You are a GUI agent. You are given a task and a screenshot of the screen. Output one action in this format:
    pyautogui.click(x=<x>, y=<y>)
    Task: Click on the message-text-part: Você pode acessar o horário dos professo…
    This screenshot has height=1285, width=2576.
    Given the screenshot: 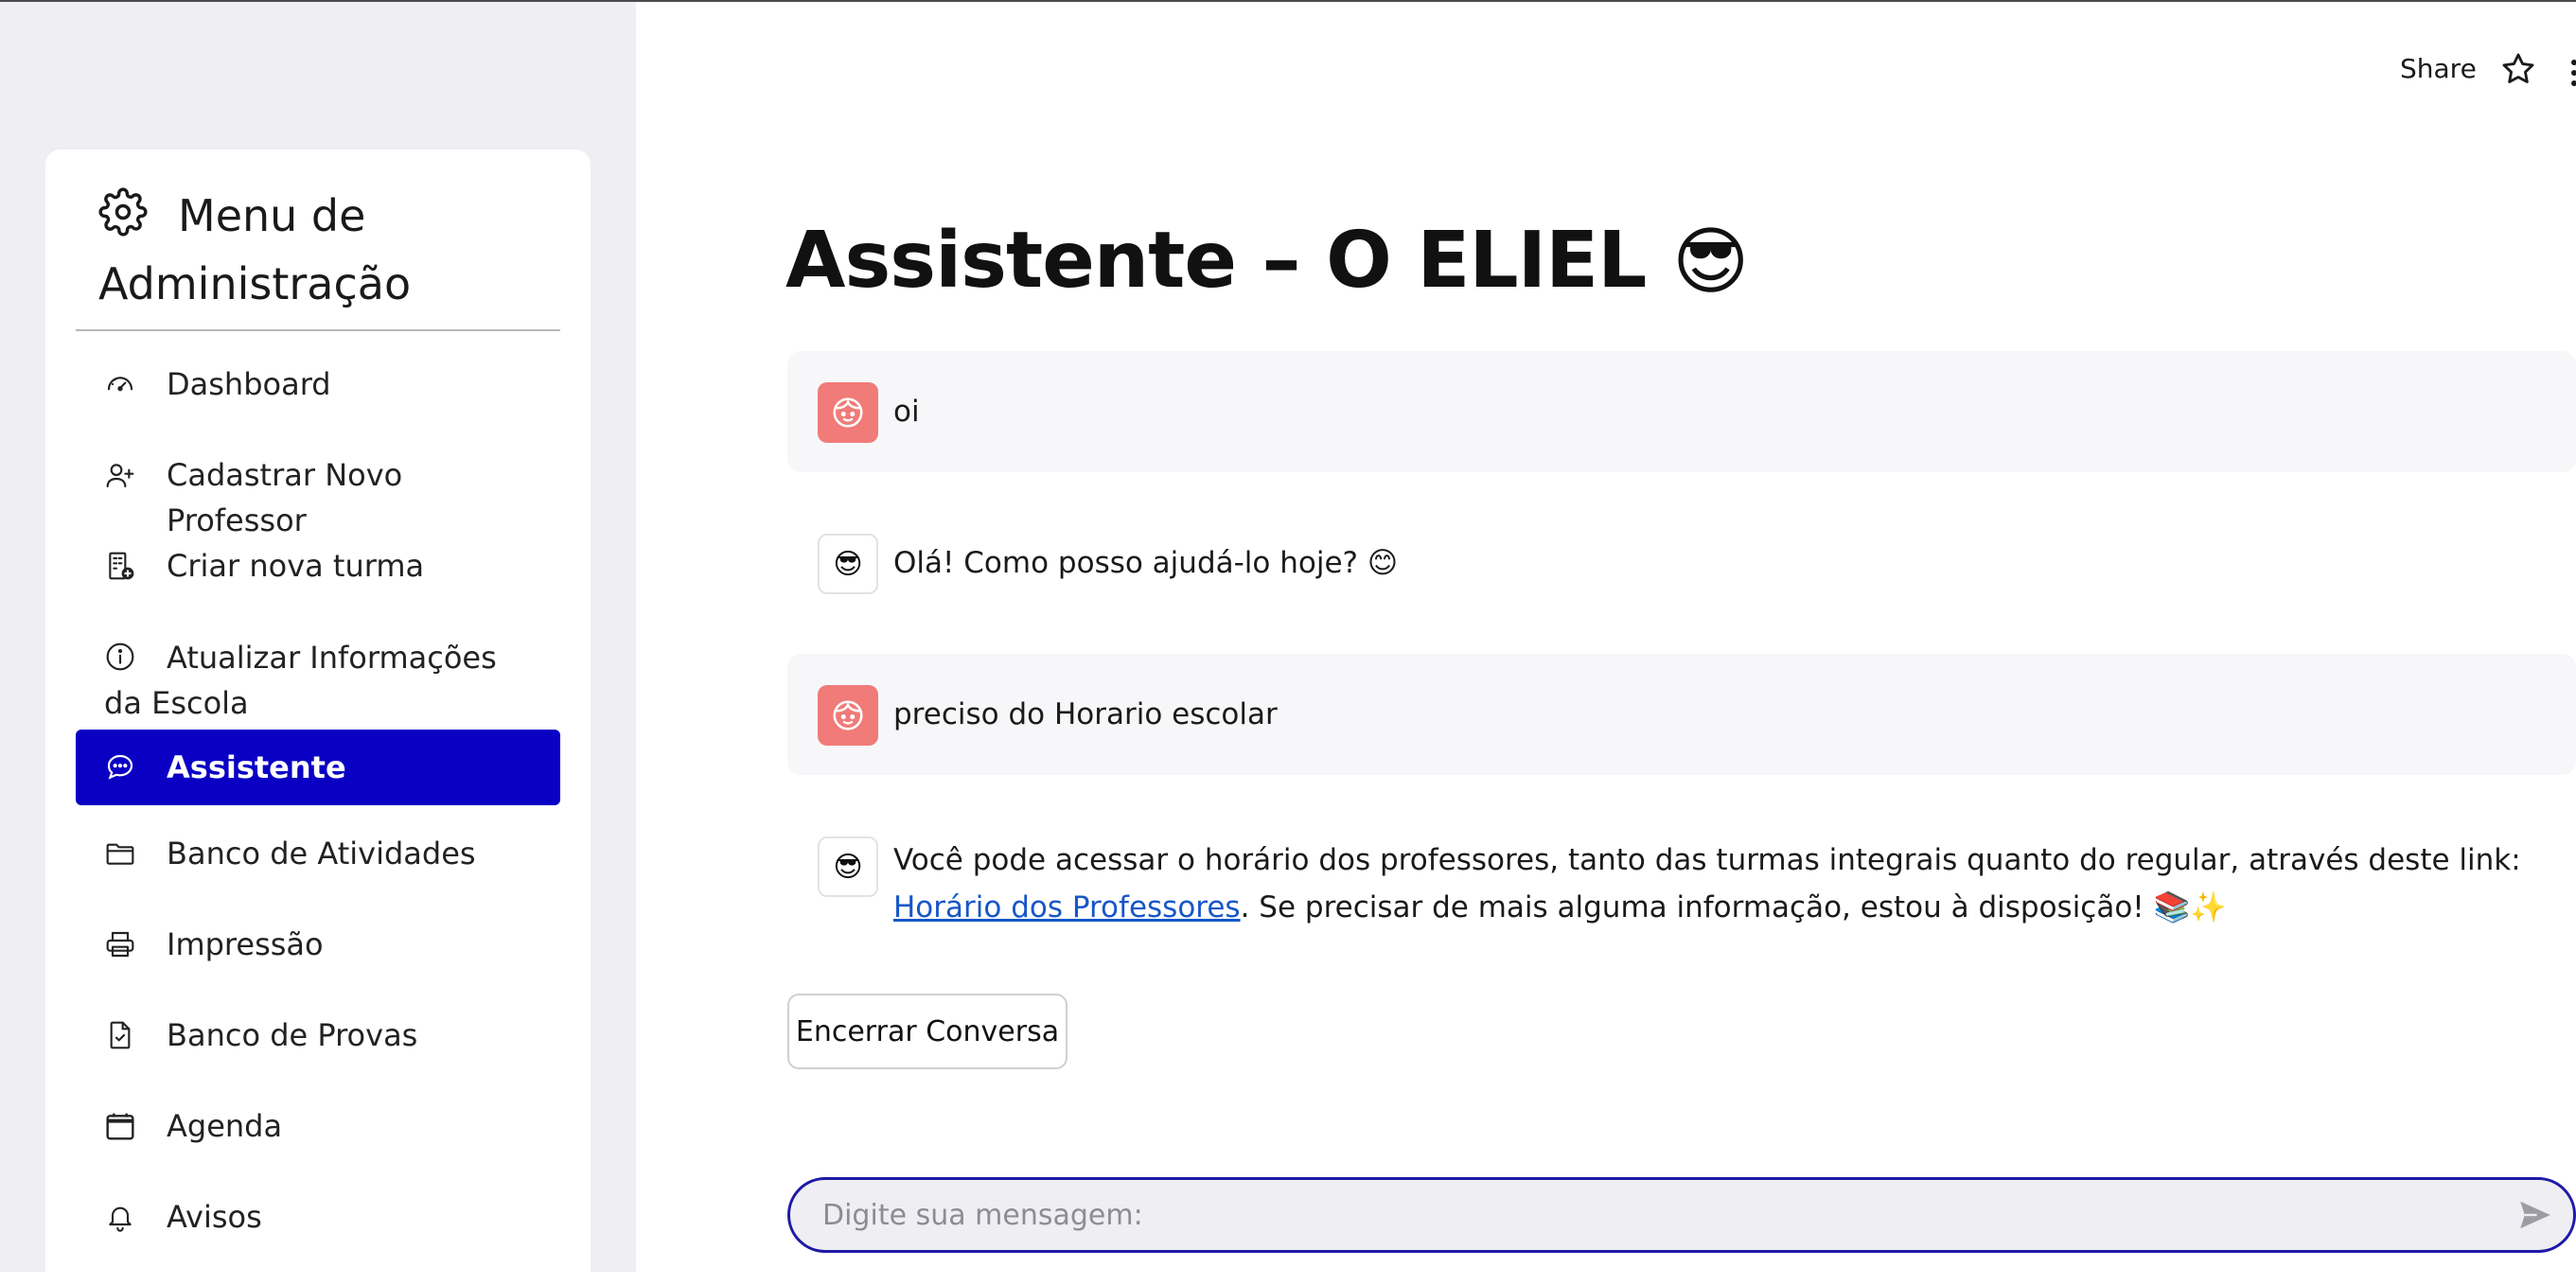 What is the action you would take?
    pyautogui.click(x=1707, y=860)
    